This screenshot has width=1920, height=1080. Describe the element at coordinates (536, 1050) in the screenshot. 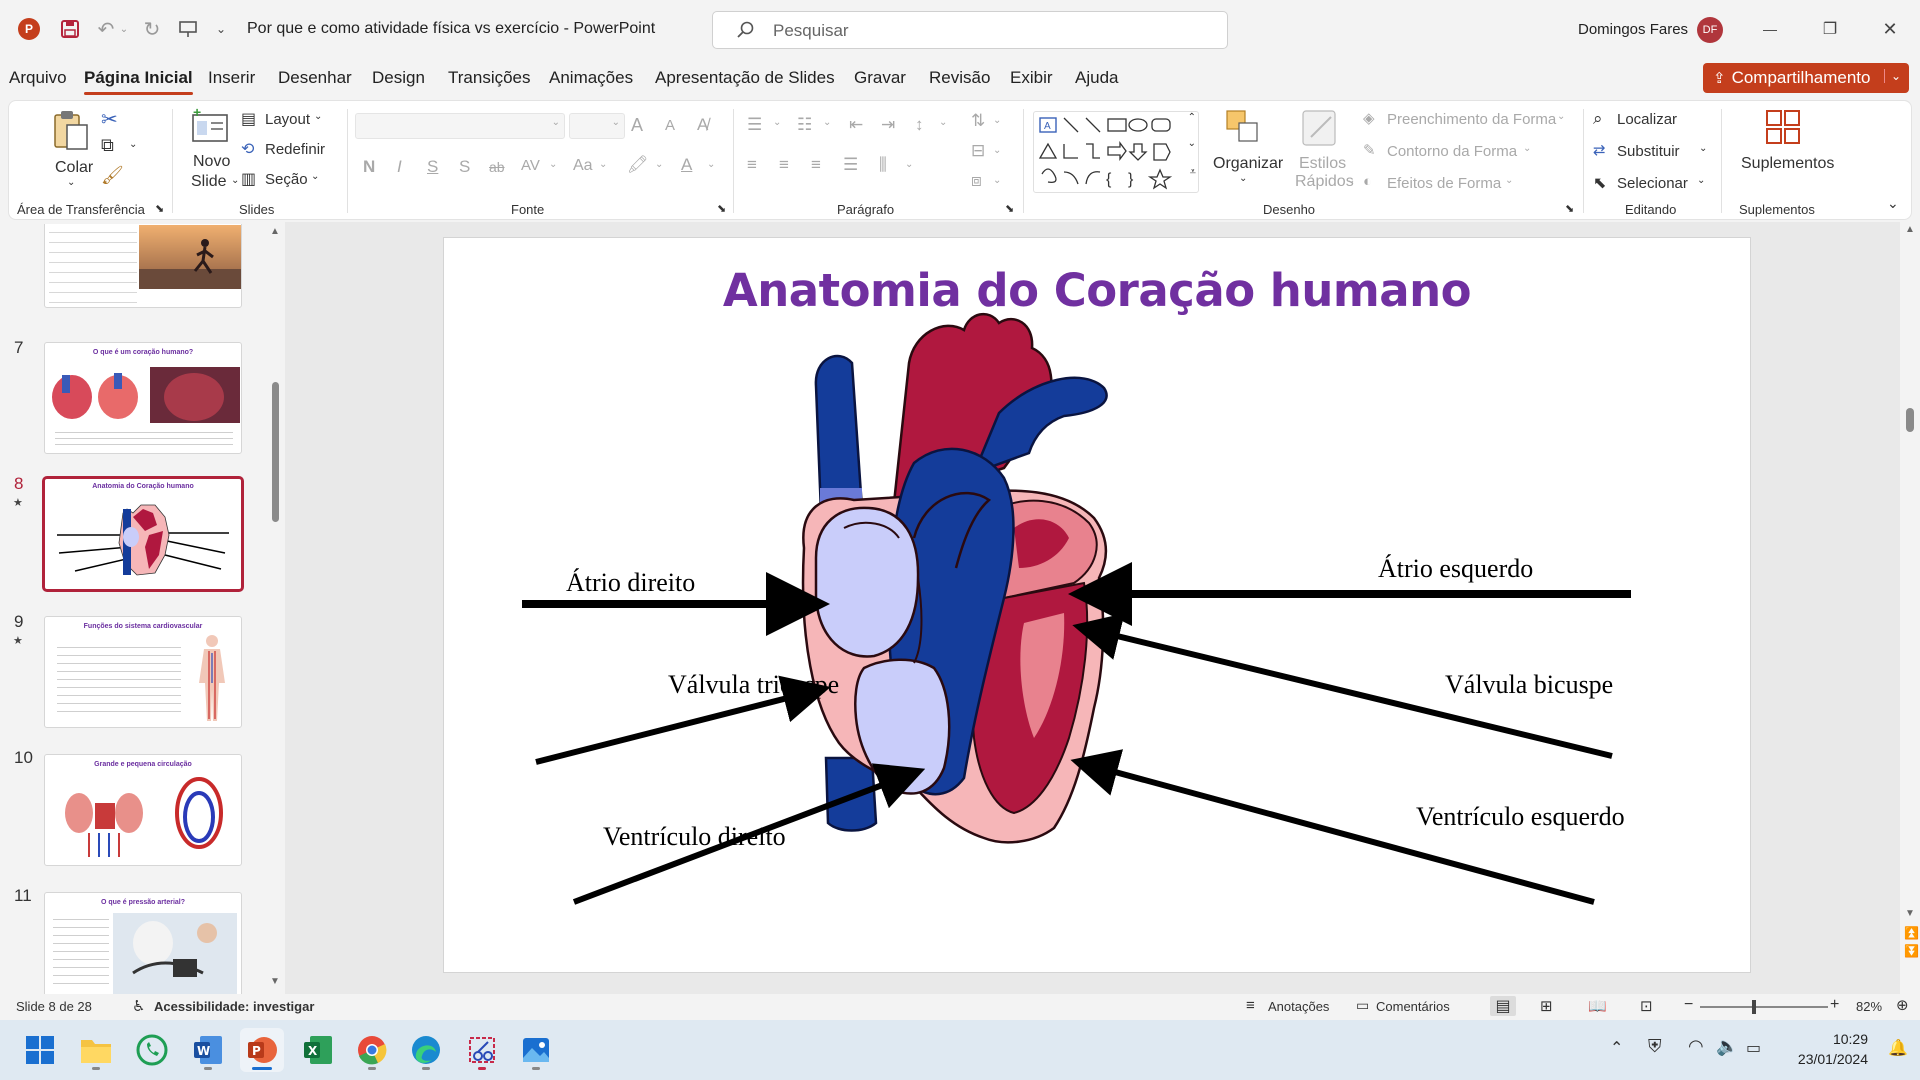

I see `photos-icon` at that location.